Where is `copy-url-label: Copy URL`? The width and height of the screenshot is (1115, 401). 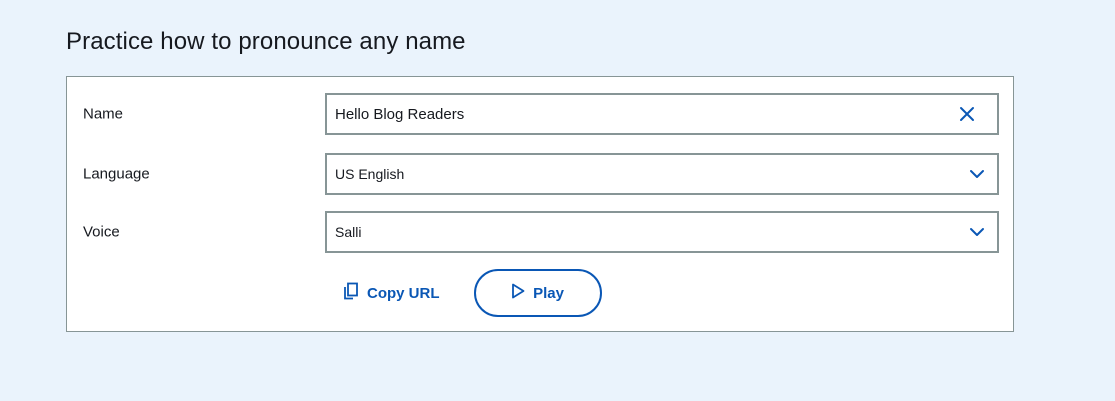 copy-url-label: Copy URL is located at coordinates (403, 293).